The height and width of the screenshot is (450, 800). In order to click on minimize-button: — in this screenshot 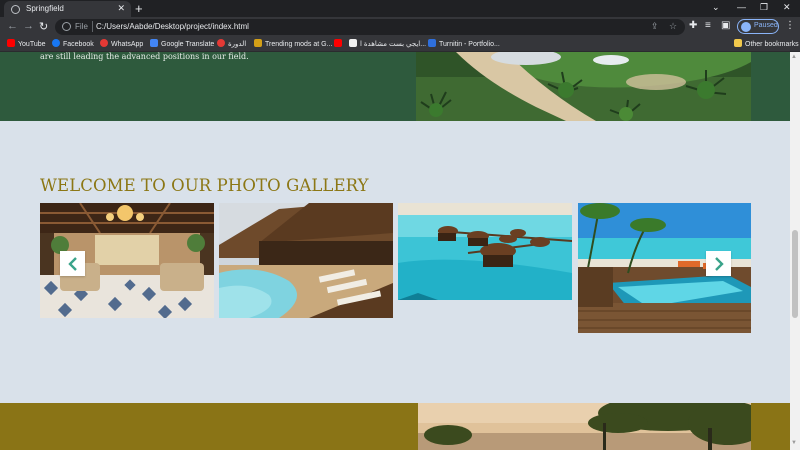, I will do `click(741, 7)`.